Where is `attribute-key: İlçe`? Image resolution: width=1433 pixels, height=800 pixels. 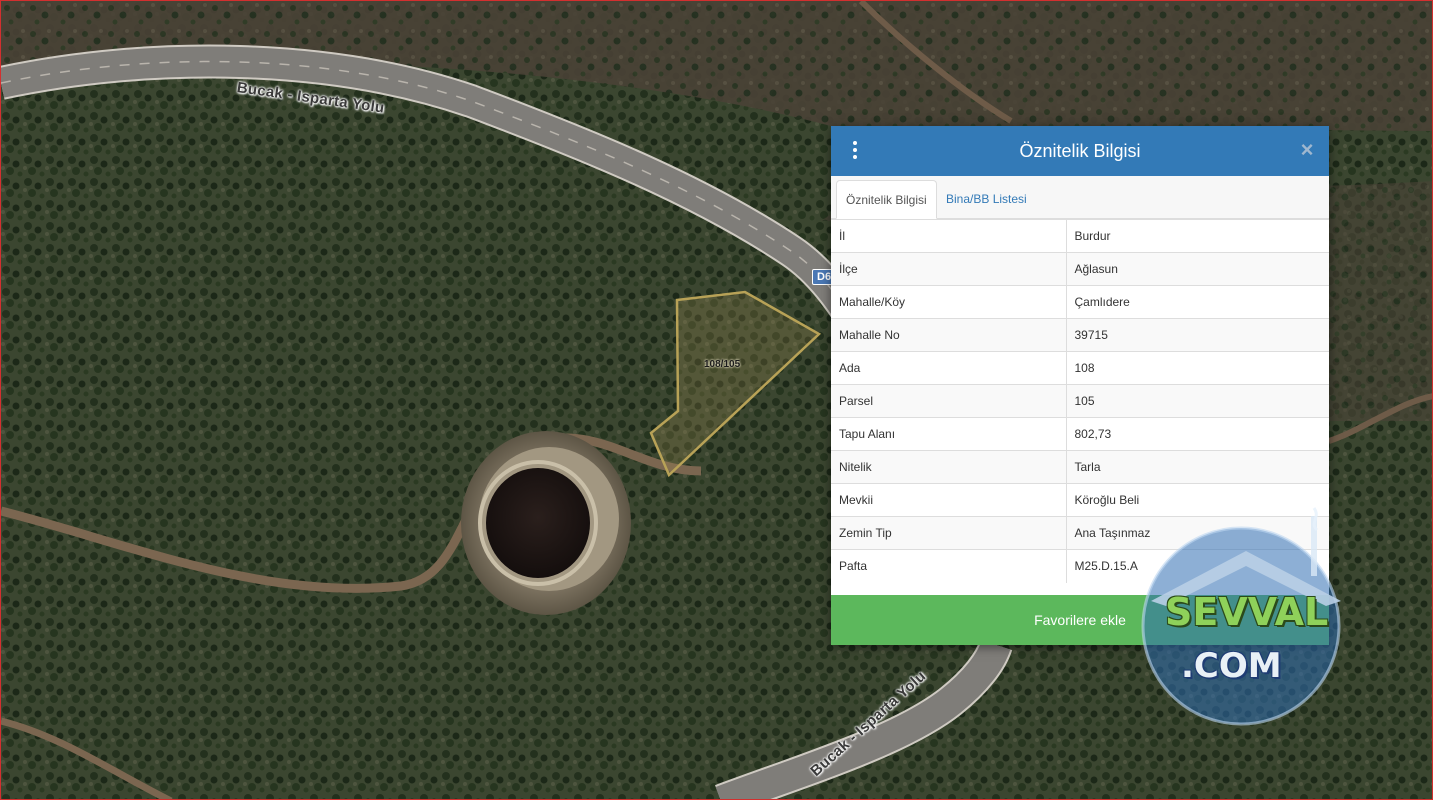
attribute-key: İlçe is located at coordinates (949, 269).